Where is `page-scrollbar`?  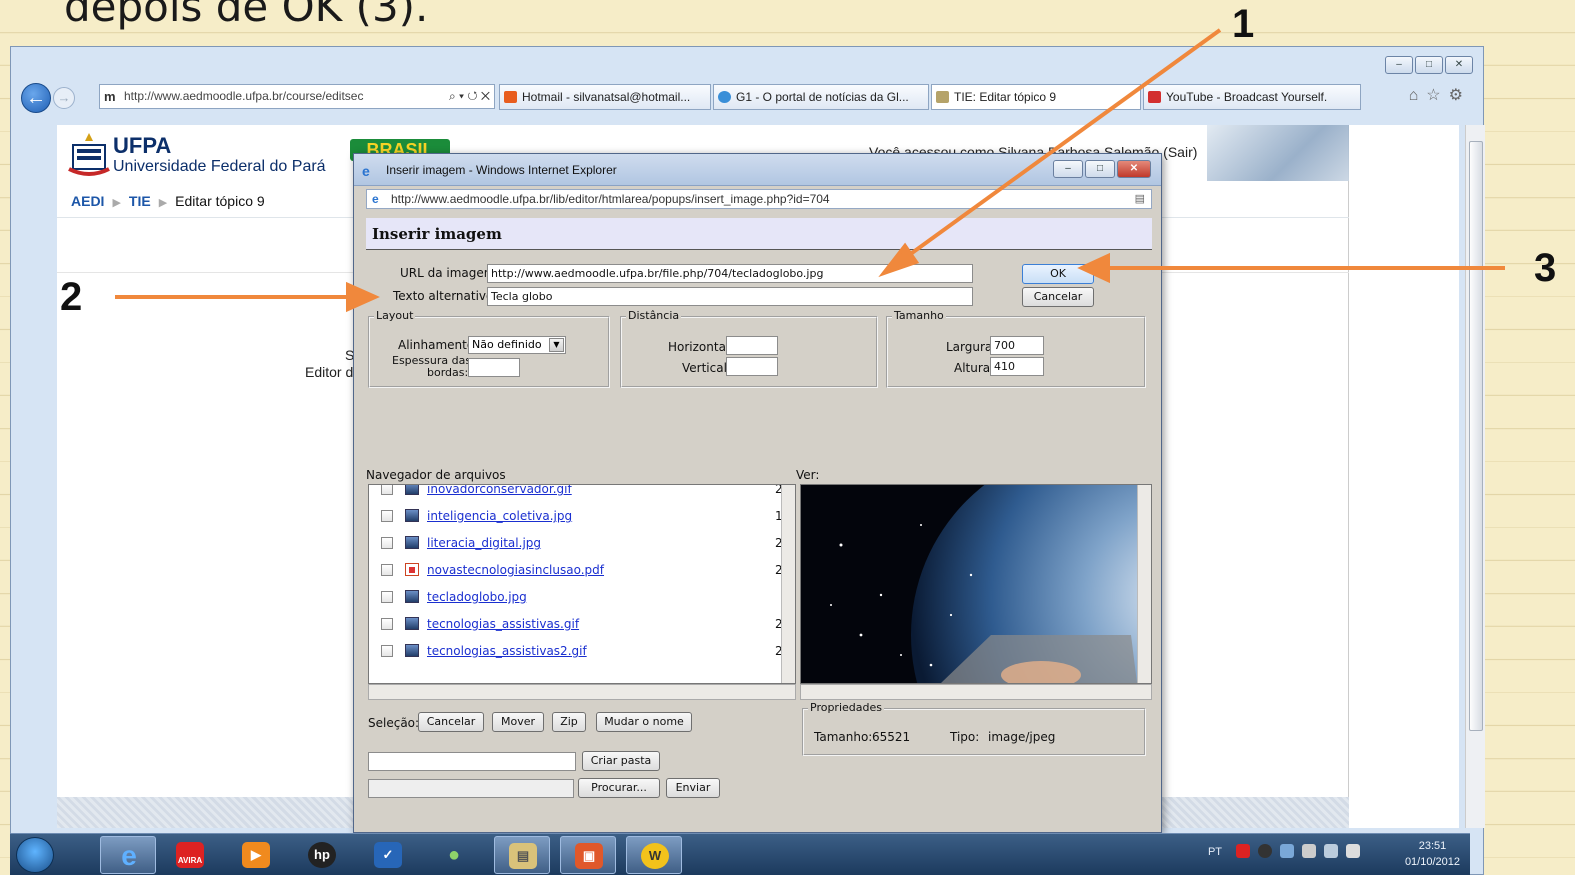
page-scrollbar is located at coordinates (1475, 476).